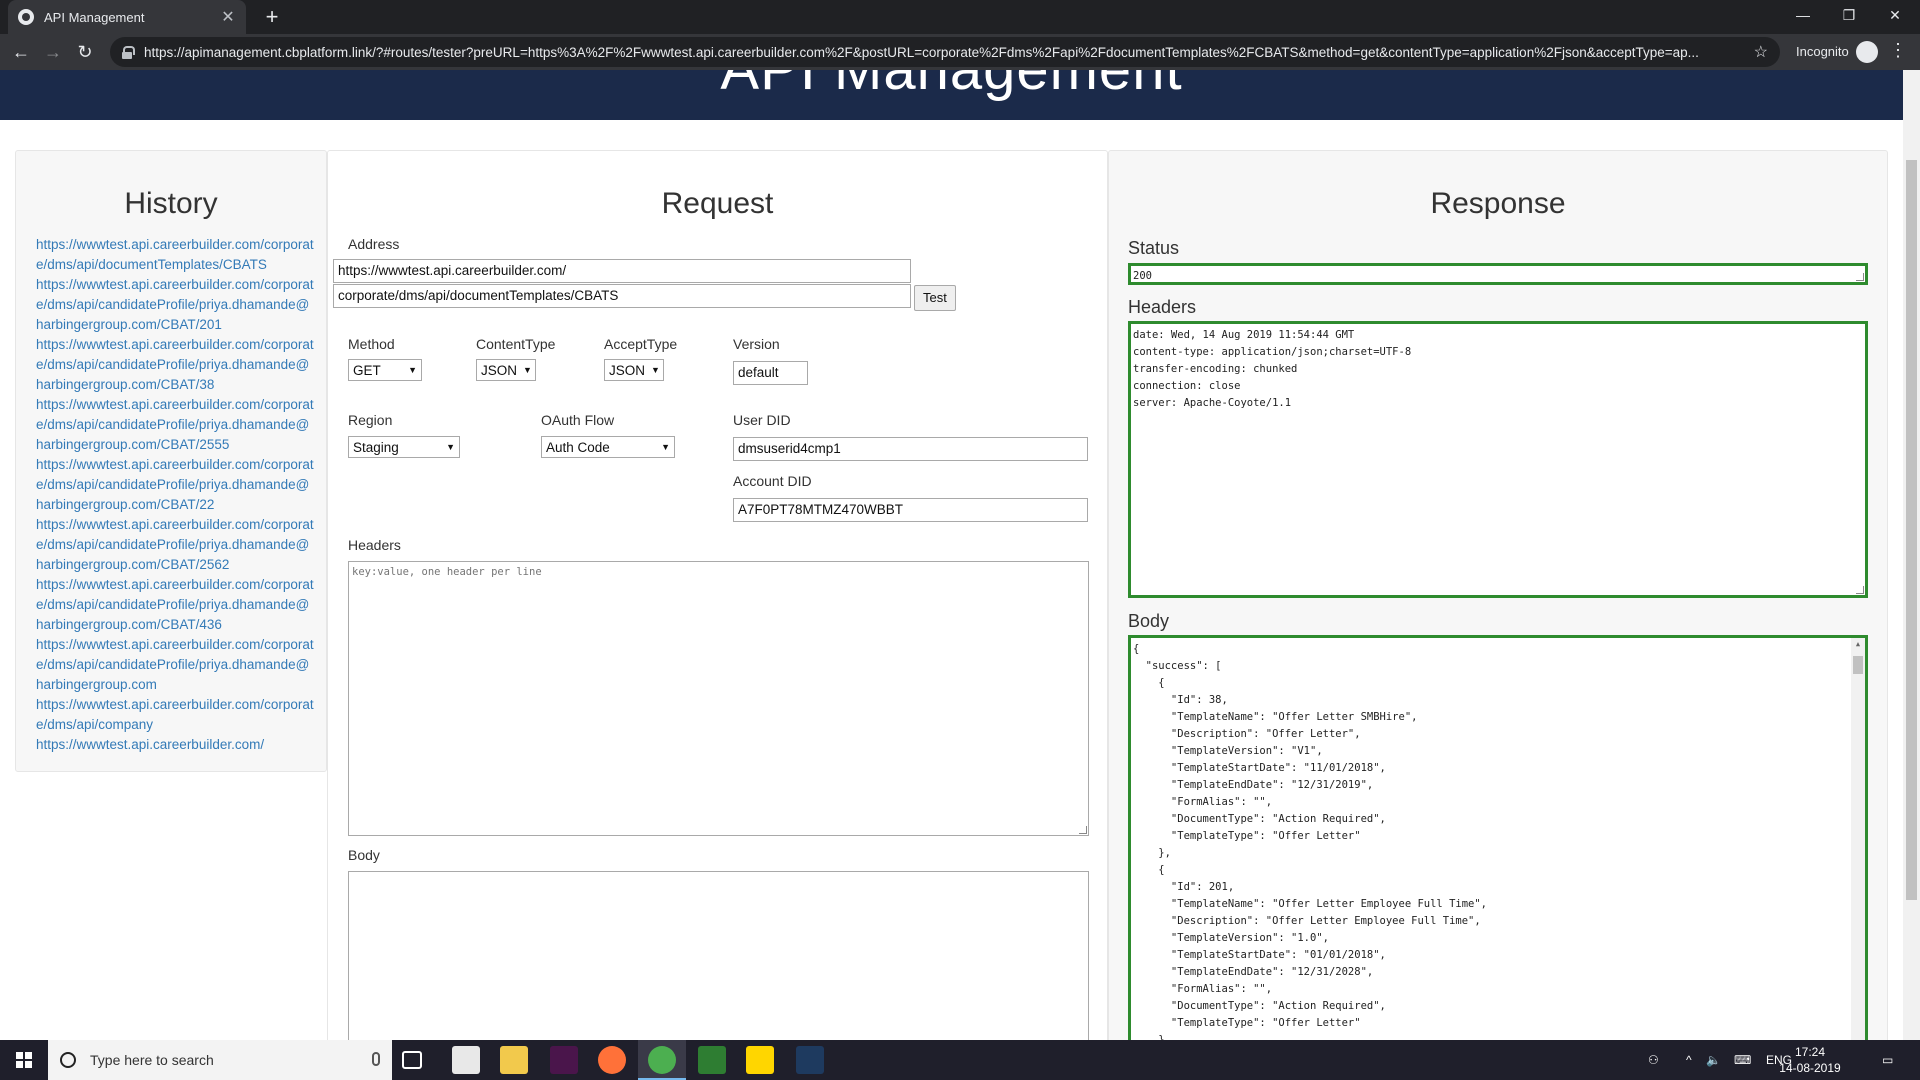 The width and height of the screenshot is (1920, 1080). Describe the element at coordinates (1858, 665) in the screenshot. I see `scroll-thumb` at that location.